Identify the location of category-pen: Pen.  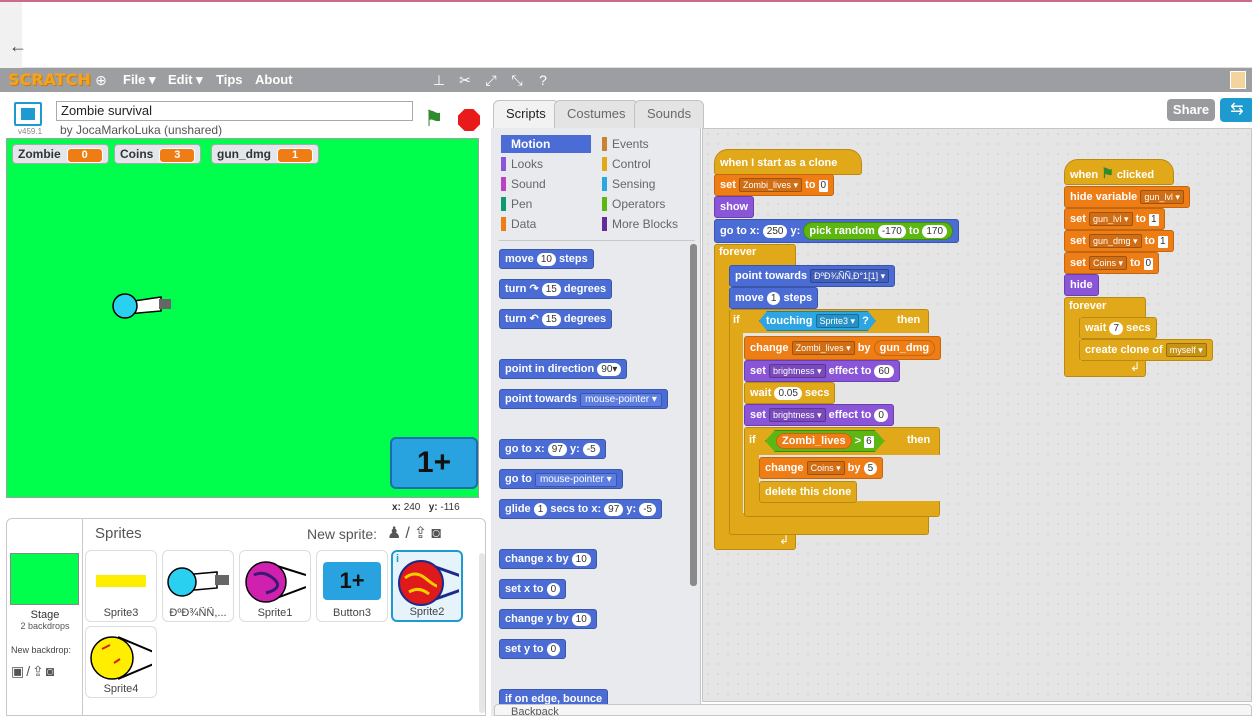
(546, 204).